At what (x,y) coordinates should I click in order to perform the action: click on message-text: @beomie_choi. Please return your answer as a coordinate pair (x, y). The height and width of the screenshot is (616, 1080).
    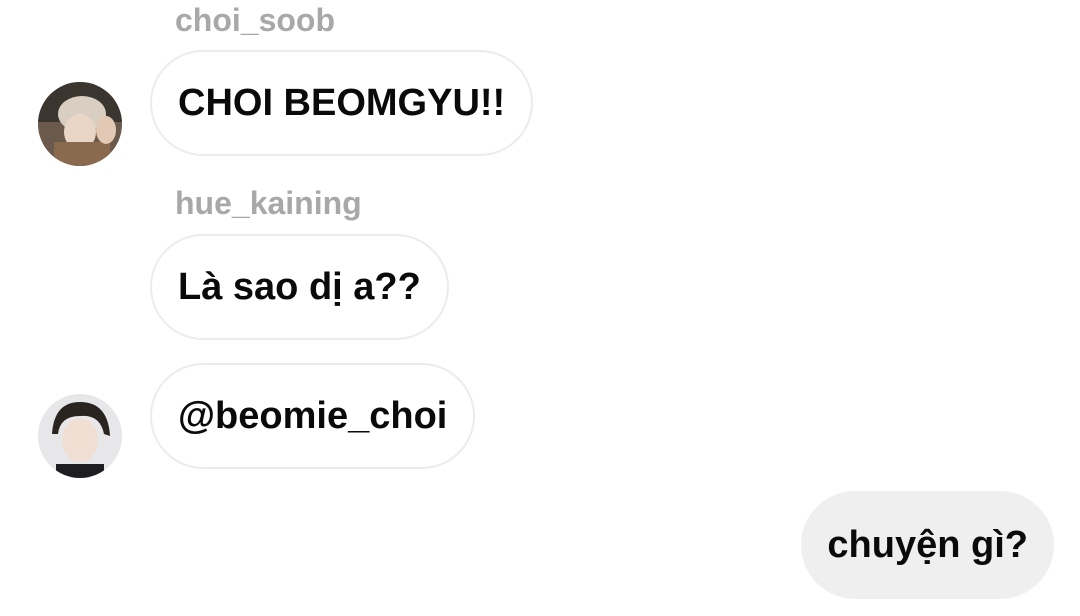
    Looking at the image, I should click on (313, 415).